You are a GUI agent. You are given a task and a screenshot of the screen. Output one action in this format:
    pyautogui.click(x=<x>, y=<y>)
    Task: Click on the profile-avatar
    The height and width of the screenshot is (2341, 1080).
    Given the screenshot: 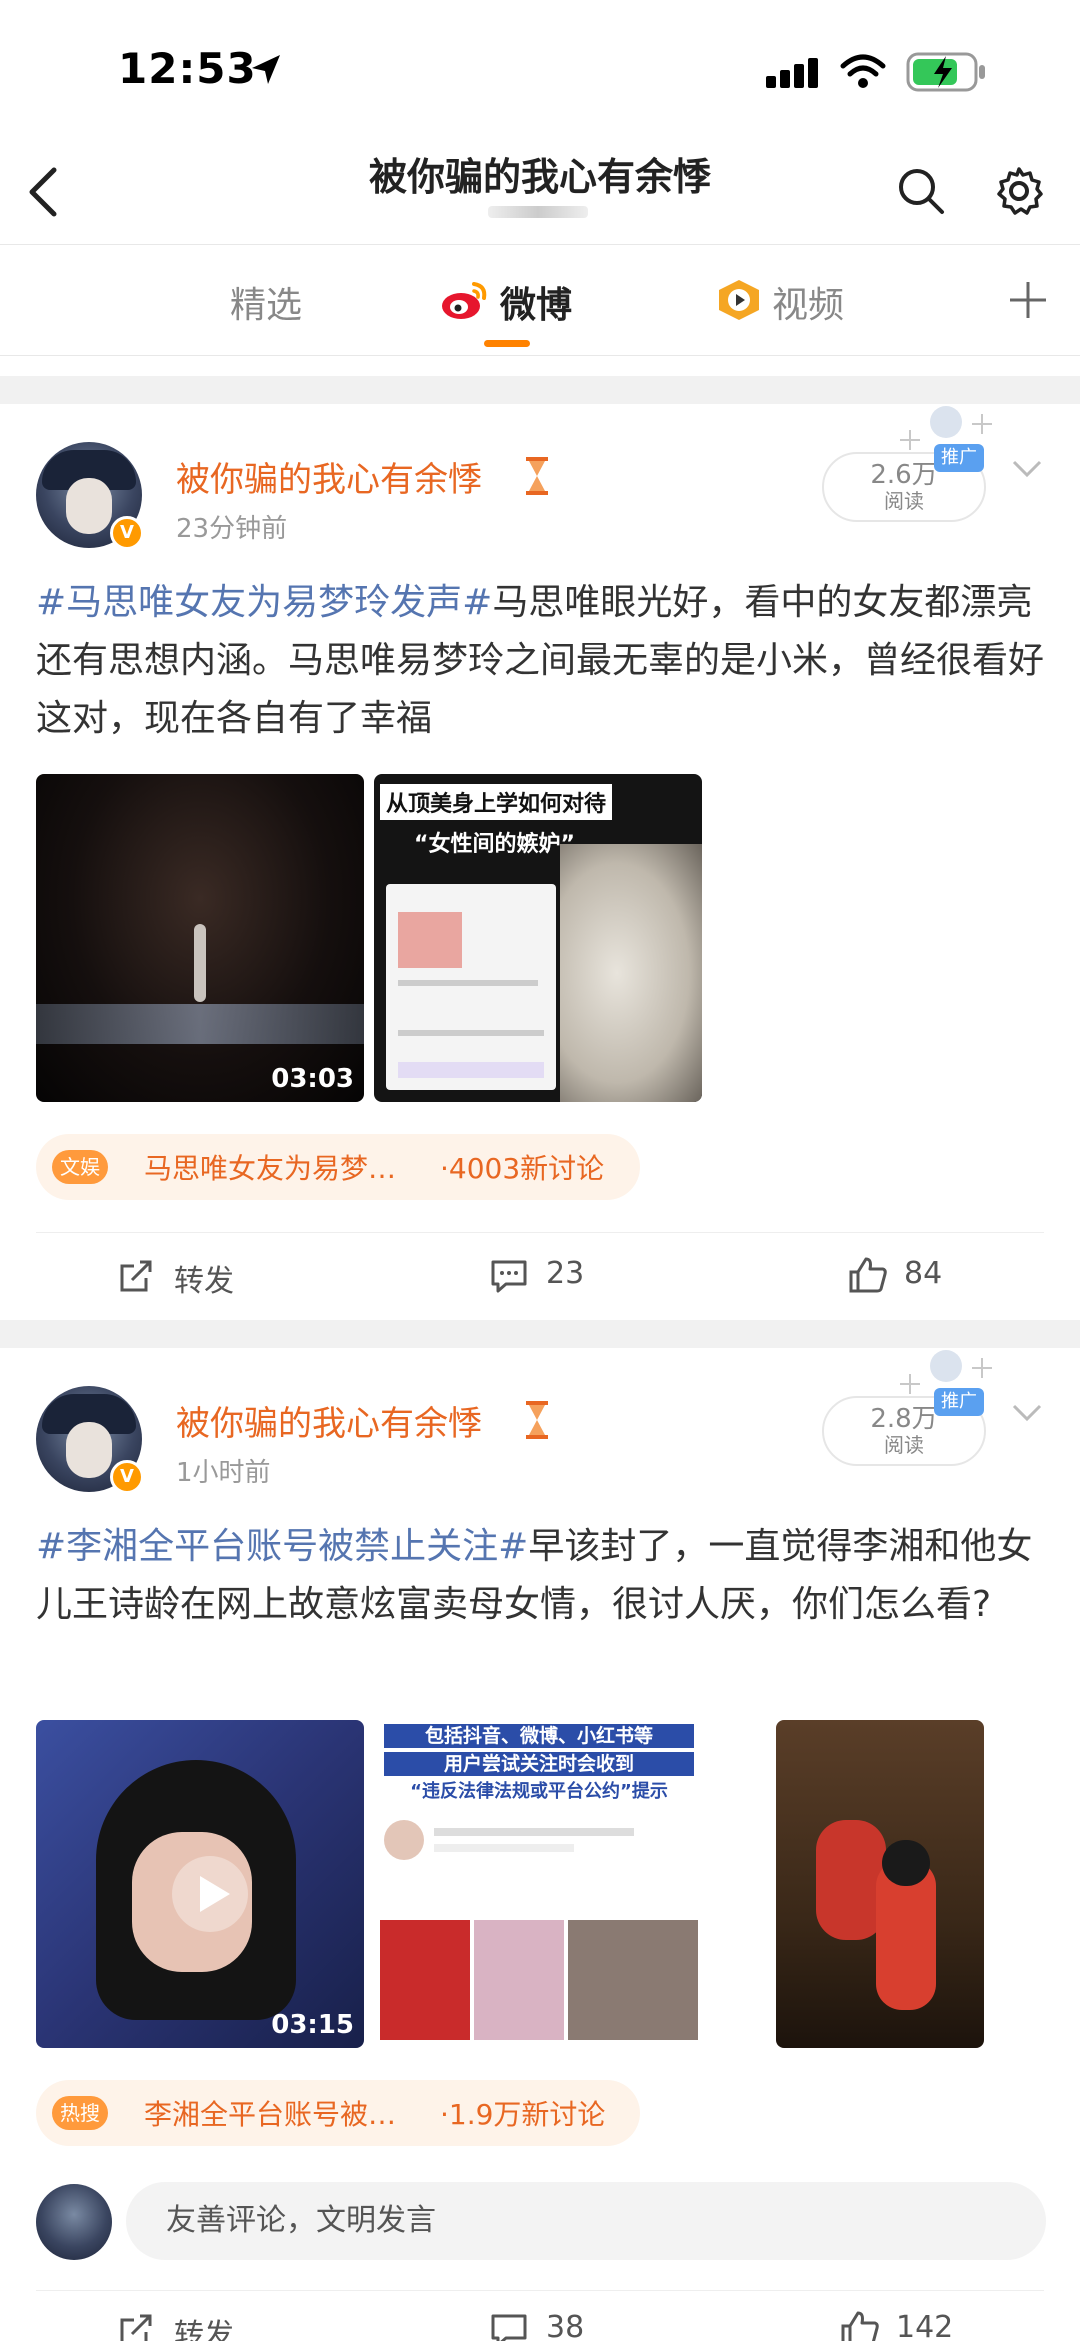 What is the action you would take?
    pyautogui.click(x=404, y=1840)
    